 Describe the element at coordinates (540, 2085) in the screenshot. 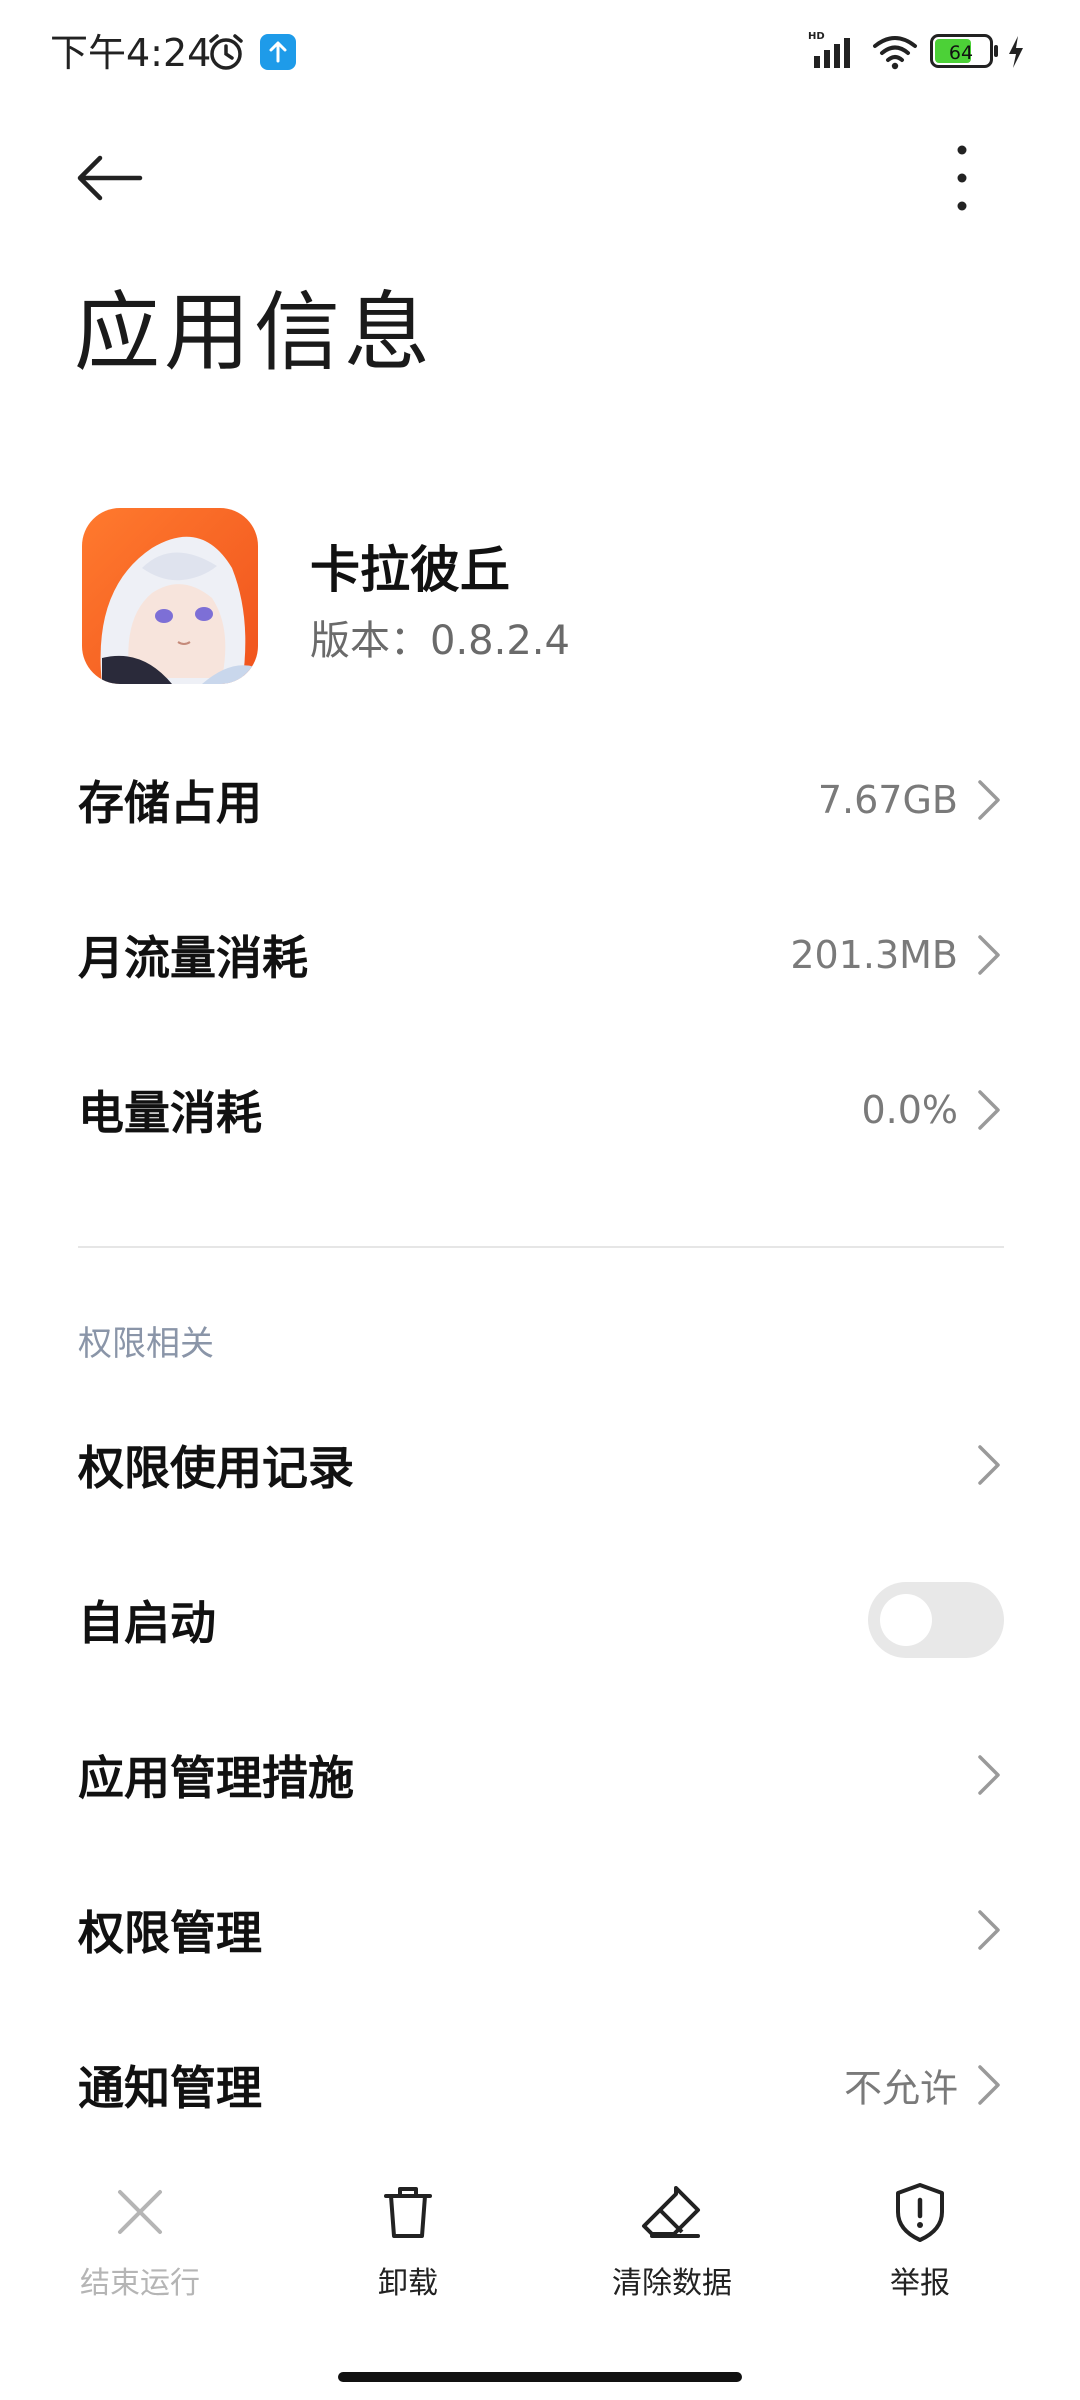

I see `notification-management-row: 通知管理 不允许` at that location.